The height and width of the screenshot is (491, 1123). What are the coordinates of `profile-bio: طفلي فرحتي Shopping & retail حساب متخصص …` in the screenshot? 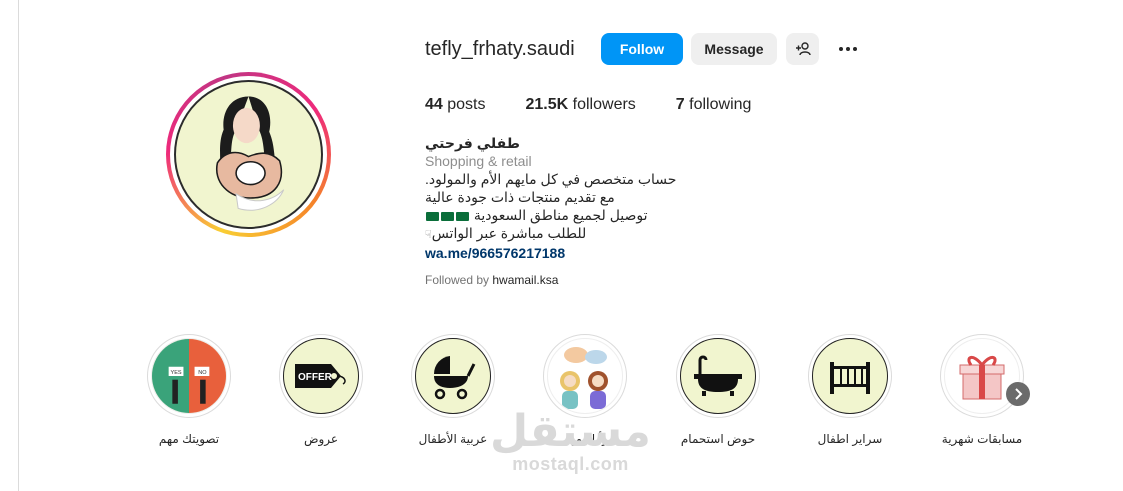 It's located at (550, 198).